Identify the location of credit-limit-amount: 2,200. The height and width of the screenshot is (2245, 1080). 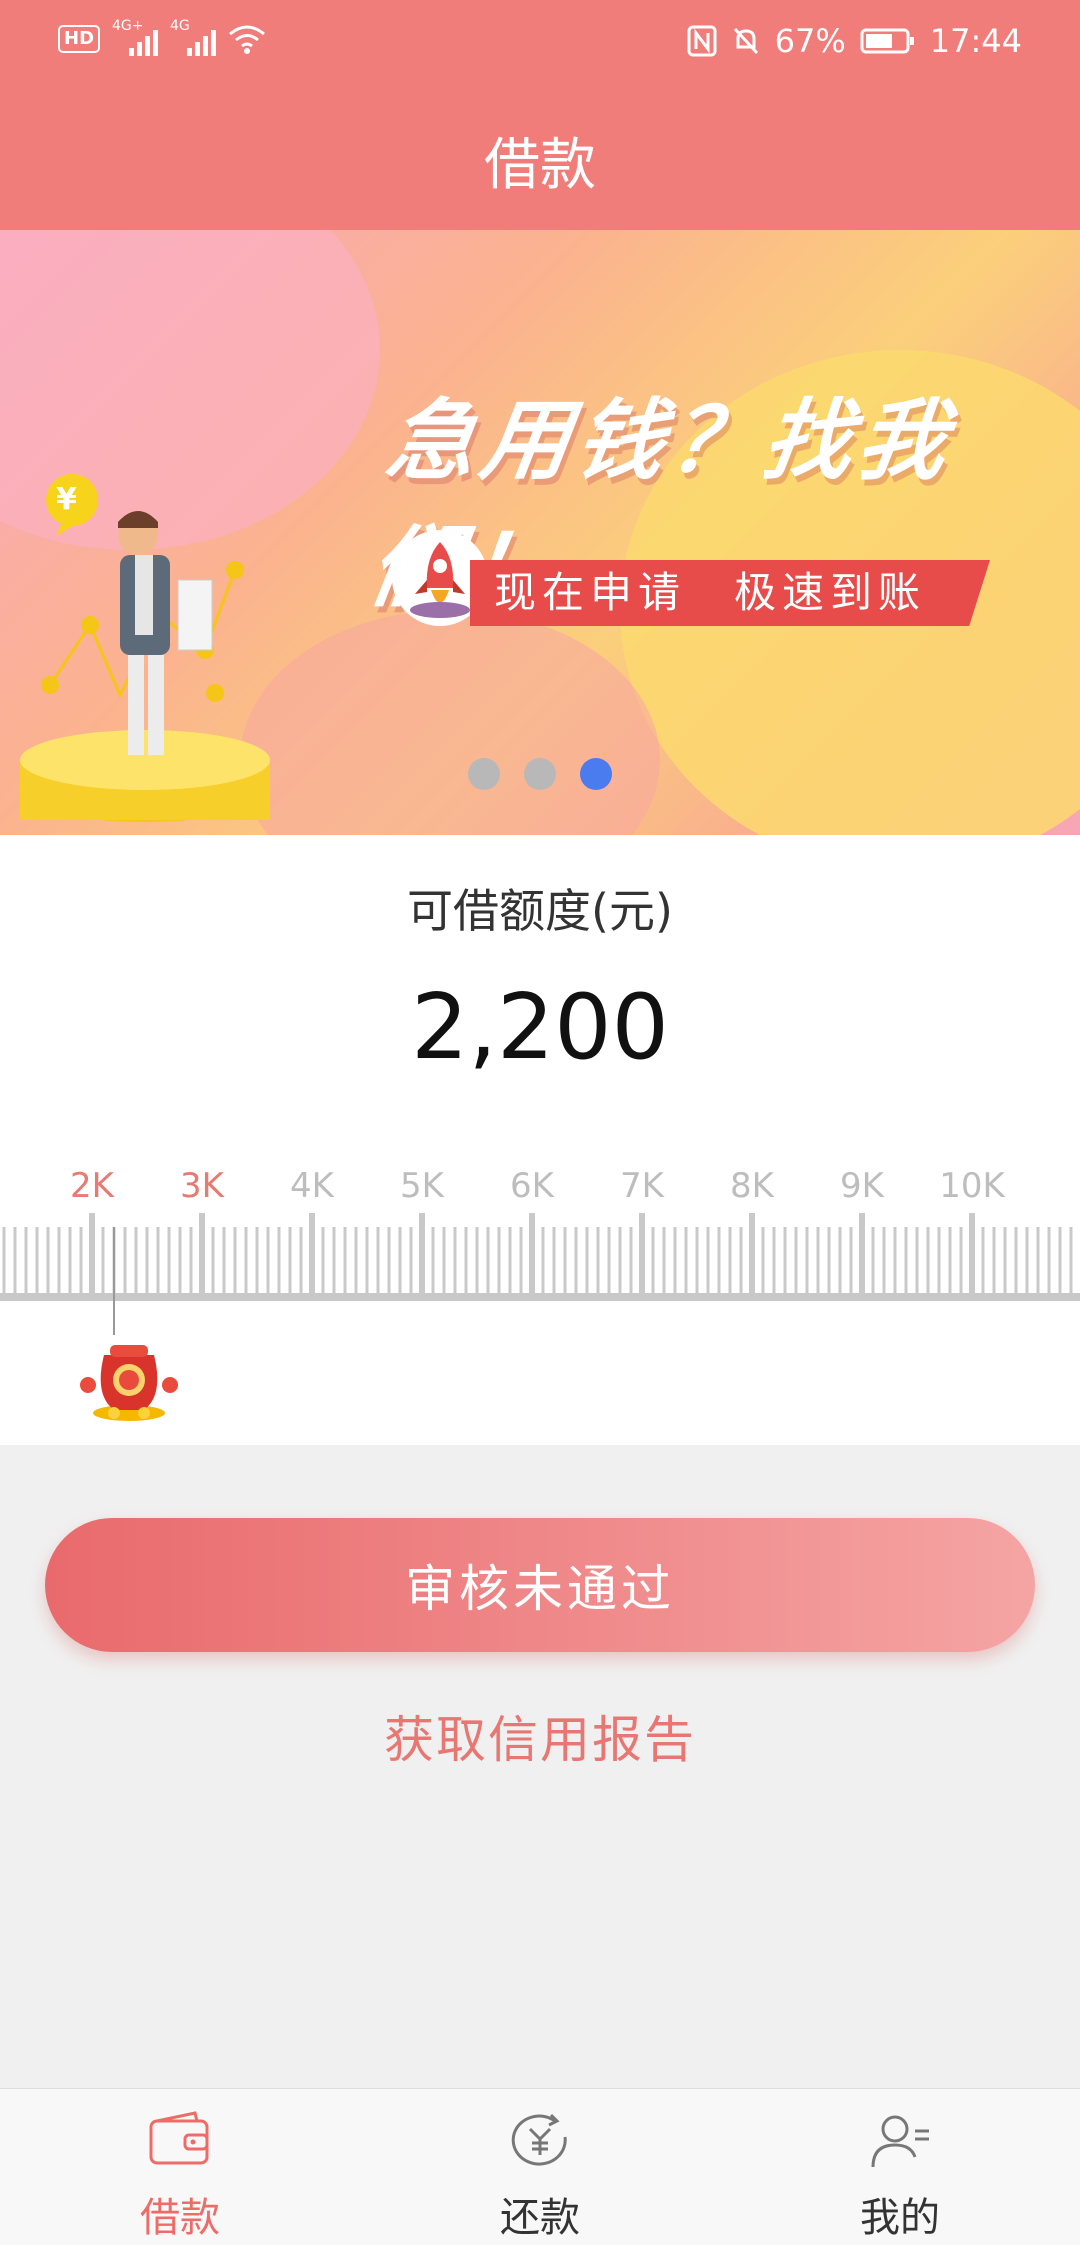
(540, 1027).